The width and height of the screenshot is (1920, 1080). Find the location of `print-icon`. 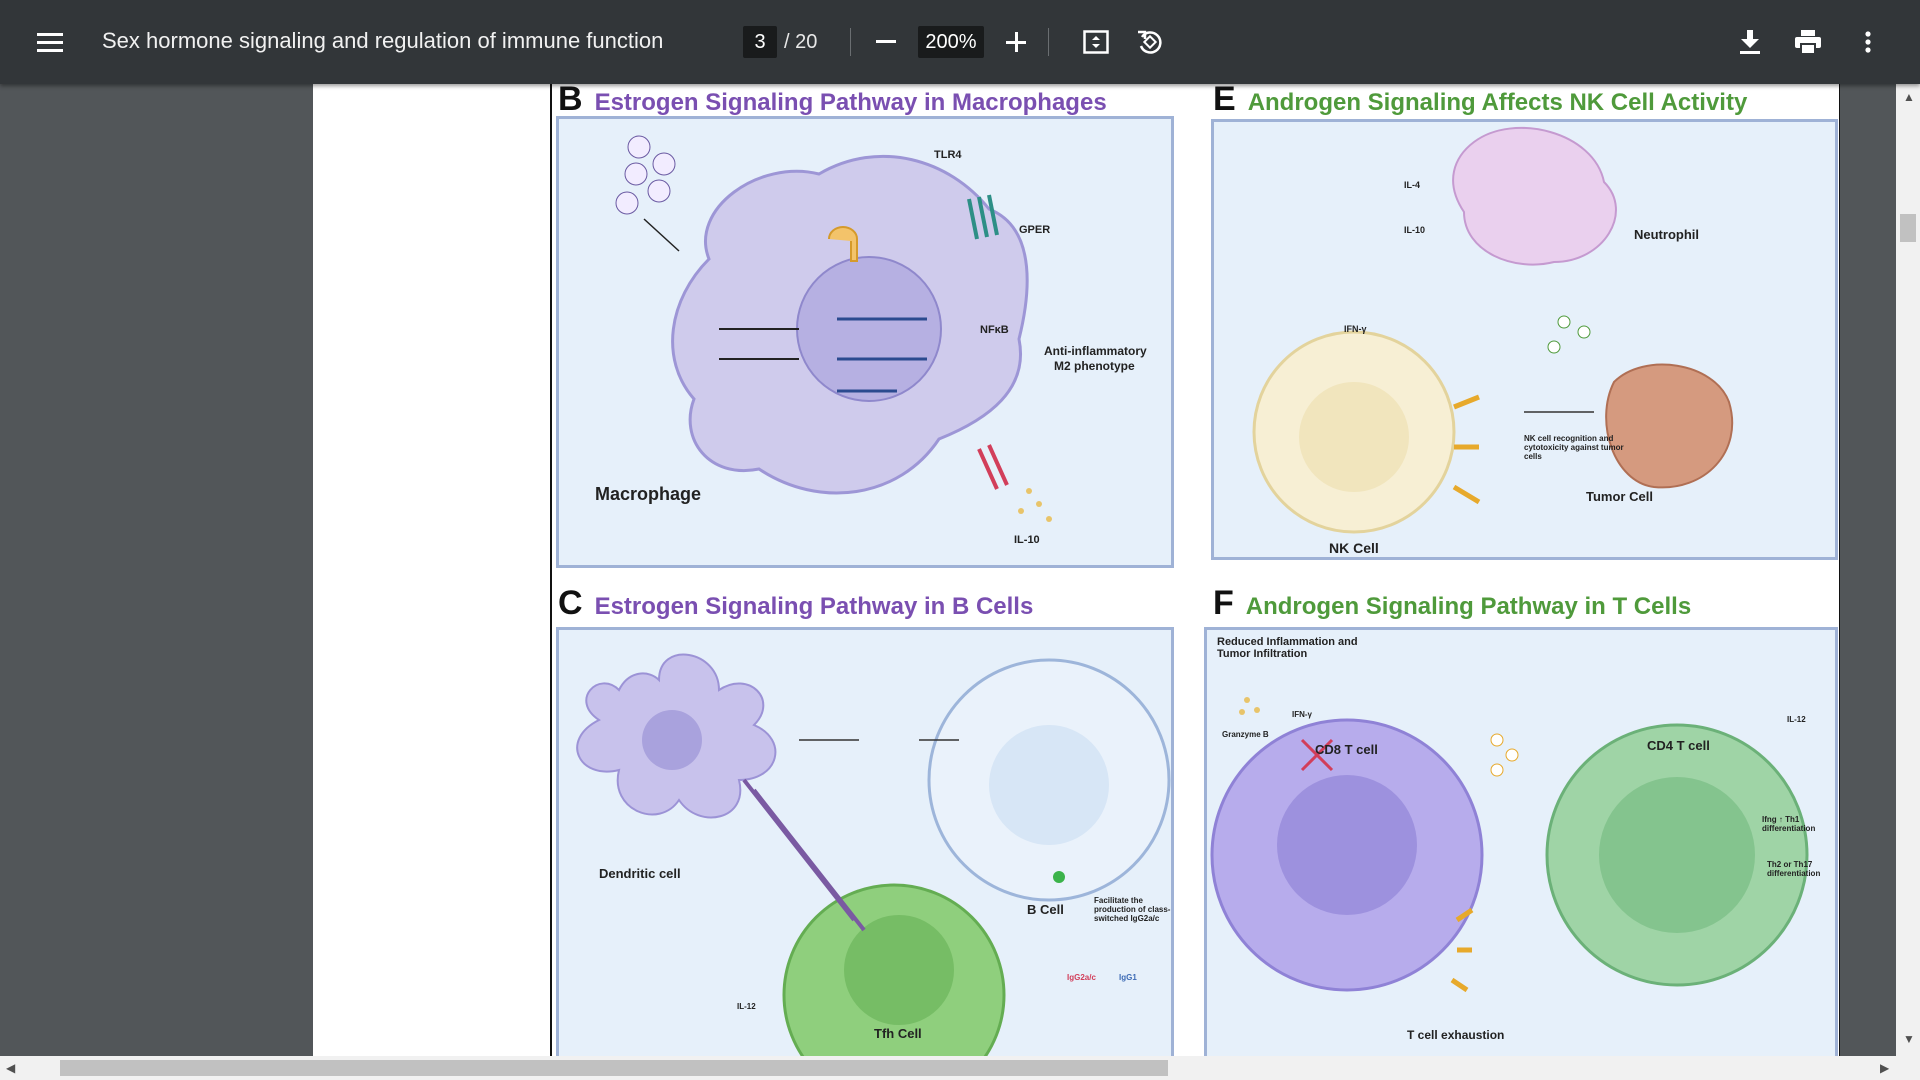

print-icon is located at coordinates (1808, 42).